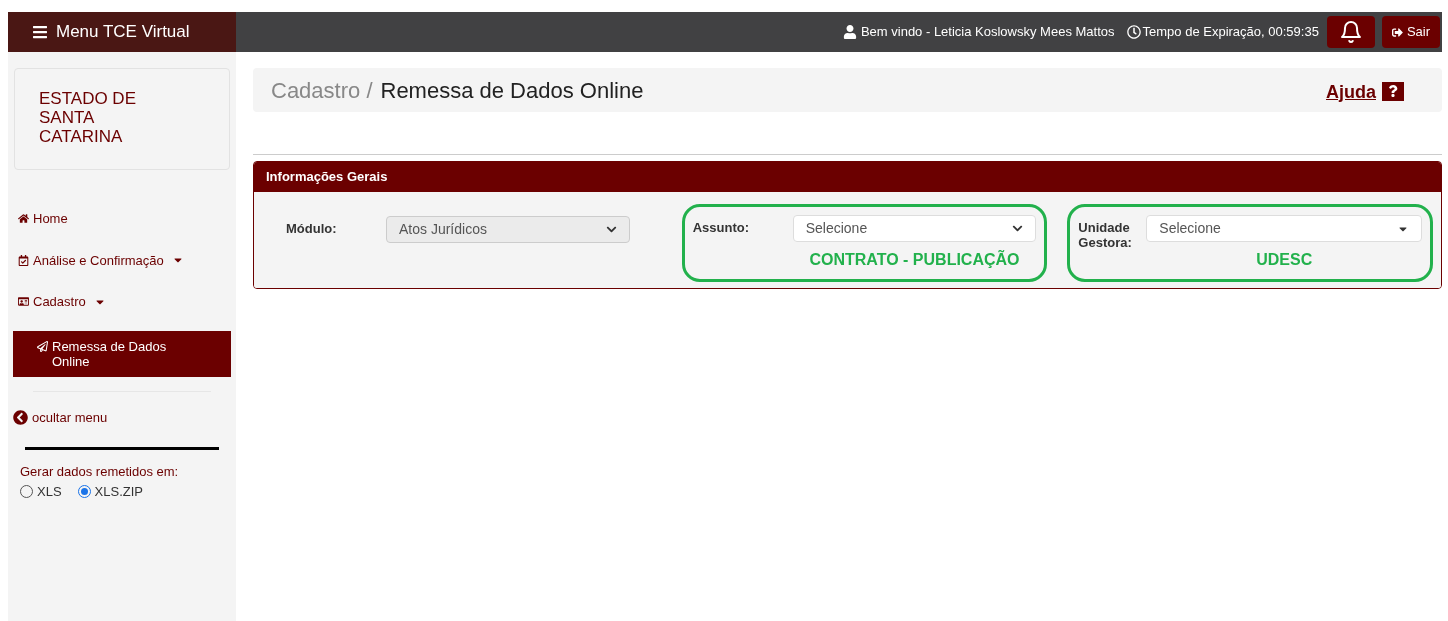 The image size is (1448, 621). I want to click on welcome-text: Bem vindo - Leticia Koslowsky Mees Mattos, so click(987, 32).